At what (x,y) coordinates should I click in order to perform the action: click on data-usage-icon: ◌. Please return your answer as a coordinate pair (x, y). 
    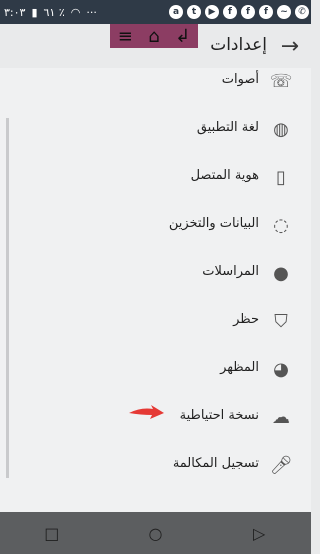
    Looking at the image, I should click on (281, 225).